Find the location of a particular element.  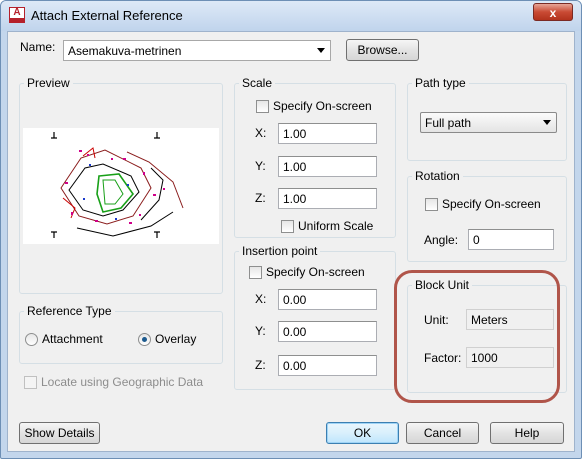

insertion-specify-label: Specify On-screen is located at coordinates (315, 272).